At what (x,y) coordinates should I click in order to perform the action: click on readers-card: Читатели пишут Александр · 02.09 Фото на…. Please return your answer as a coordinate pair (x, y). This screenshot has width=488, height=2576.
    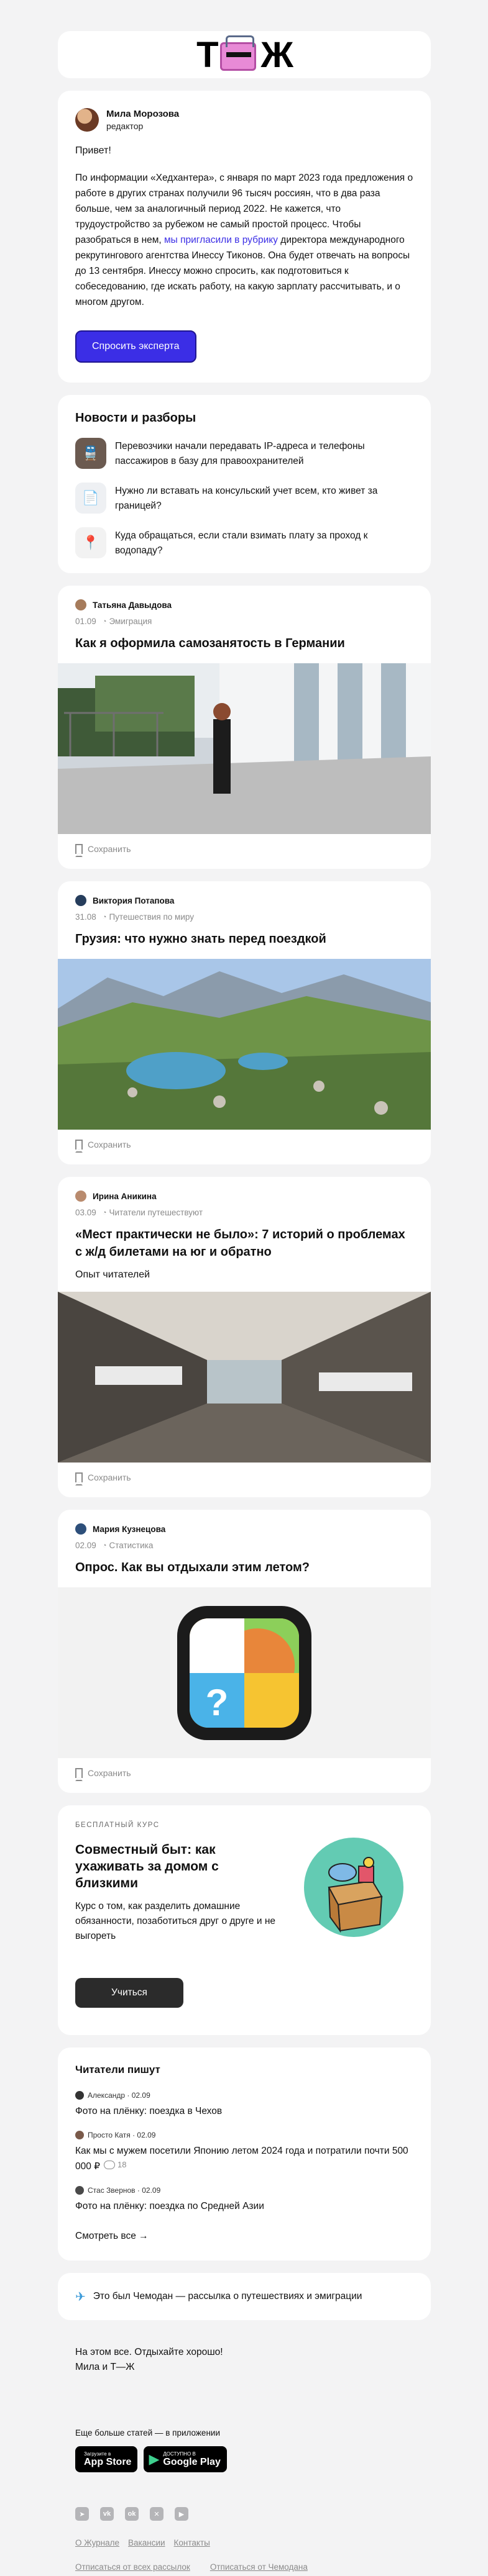
    Looking at the image, I should click on (244, 2154).